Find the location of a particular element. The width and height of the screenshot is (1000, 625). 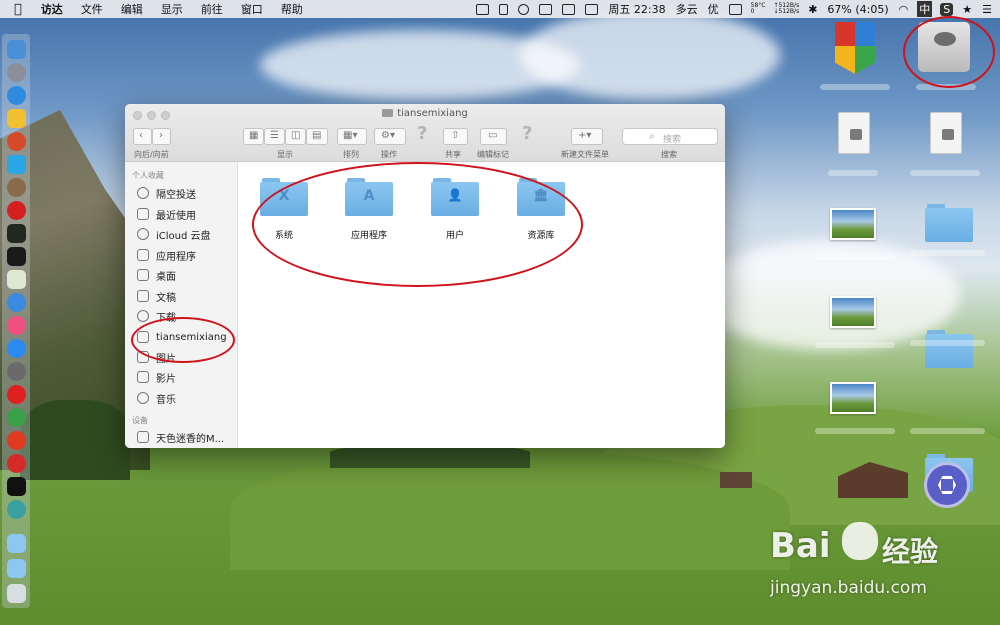

recents-icon is located at coordinates (143, 214).